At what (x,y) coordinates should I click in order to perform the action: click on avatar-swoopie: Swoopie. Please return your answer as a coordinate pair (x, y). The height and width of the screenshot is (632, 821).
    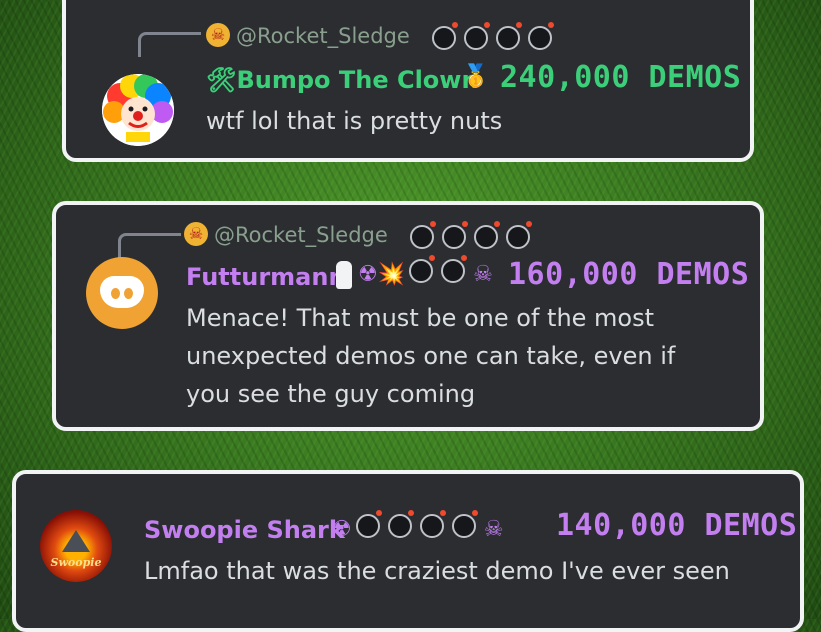
    Looking at the image, I should click on (76, 546).